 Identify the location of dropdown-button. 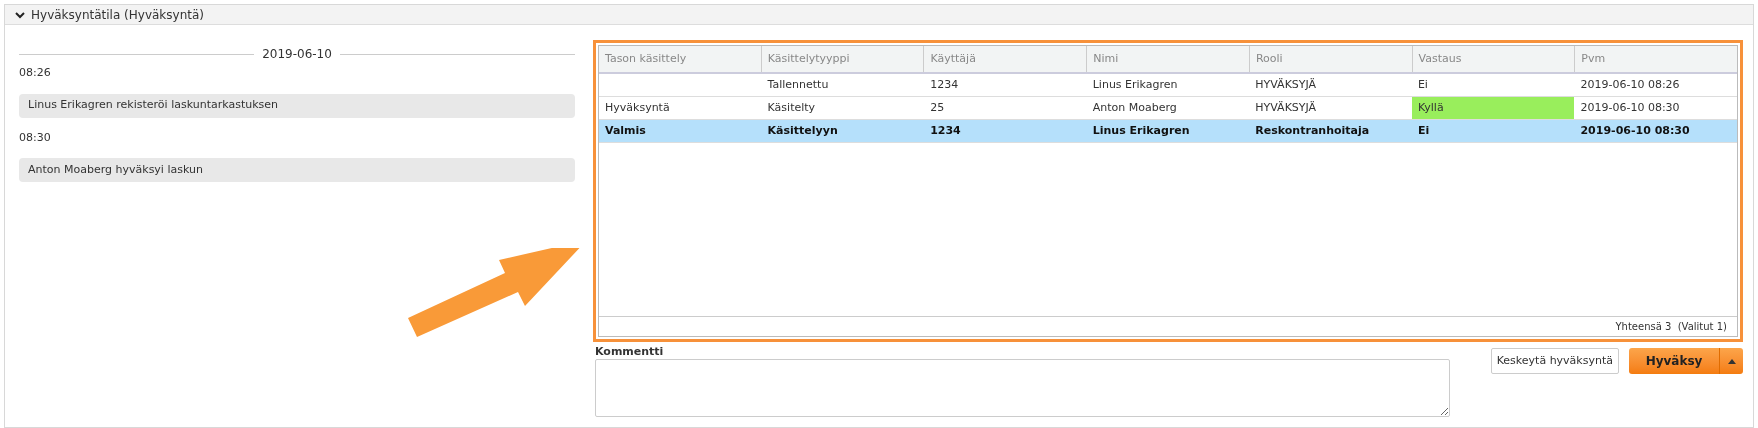
(1731, 361).